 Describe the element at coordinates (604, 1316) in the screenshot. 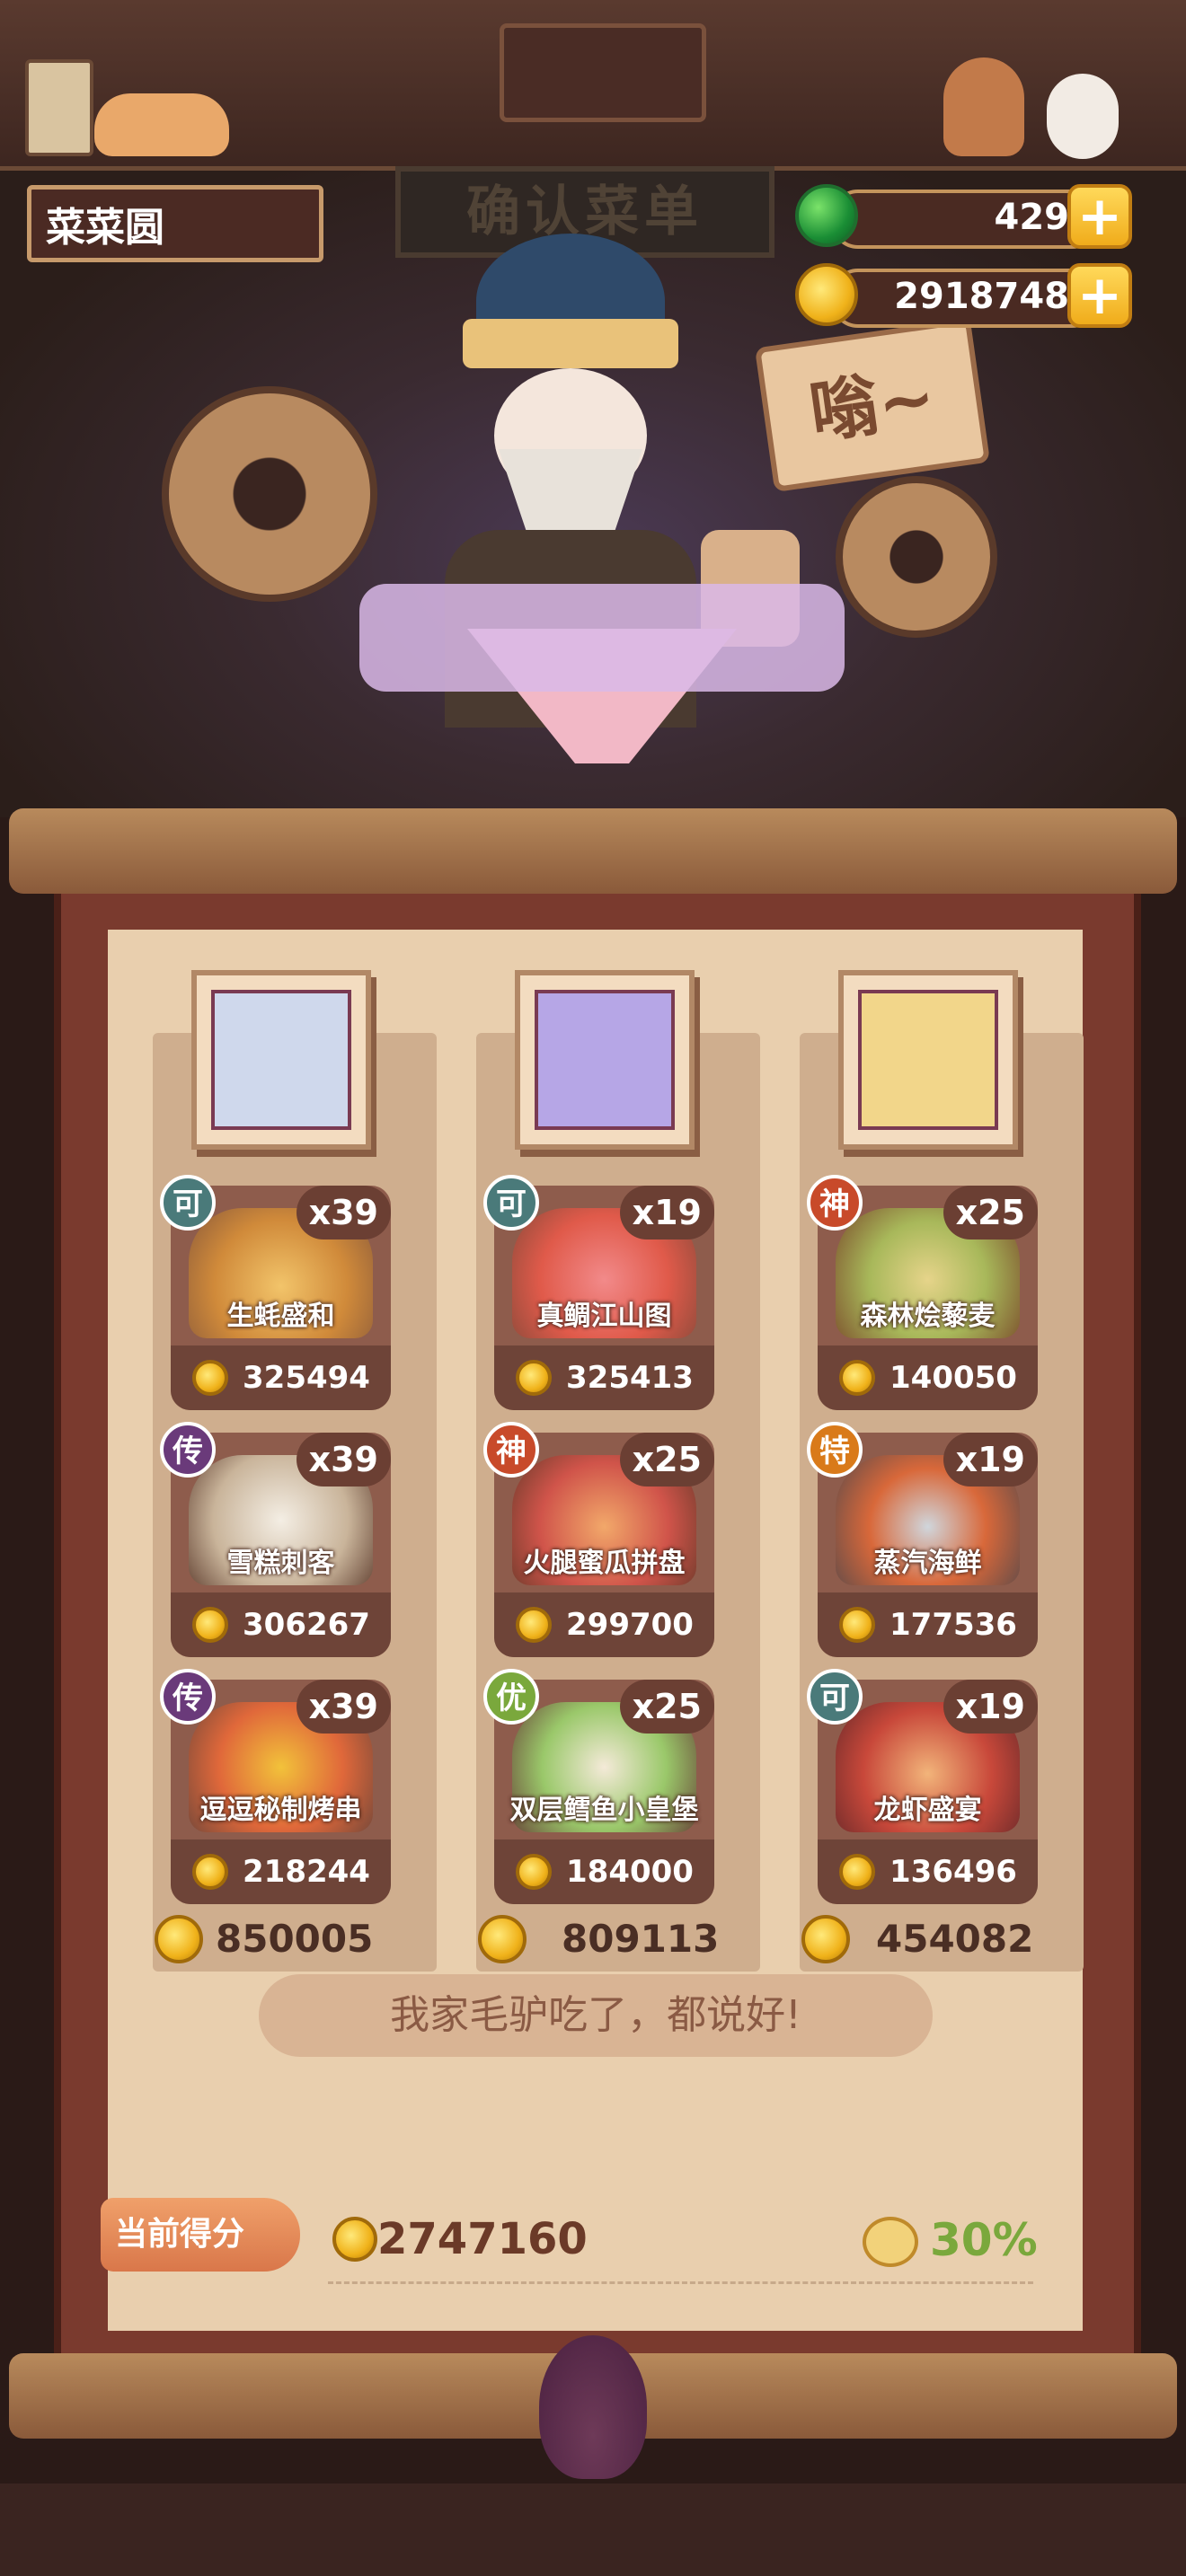

I see `dish-name: 真鲷江山图` at that location.